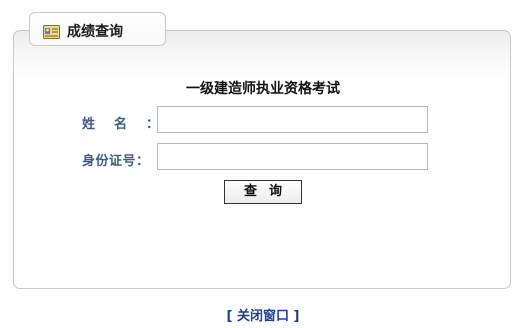 This screenshot has width=526, height=328. What do you see at coordinates (263, 89) in the screenshot?
I see `exam-heading: 一级建造师执业资格考试` at bounding box center [263, 89].